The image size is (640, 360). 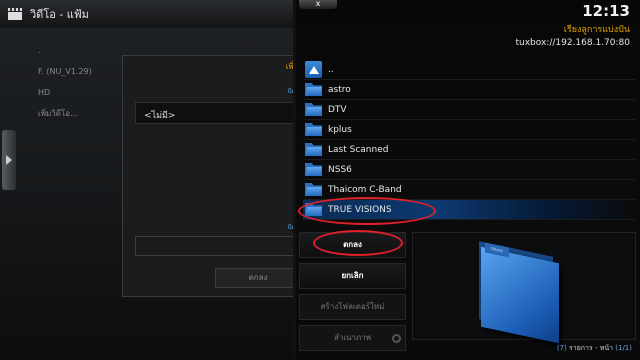 What do you see at coordinates (313, 69) in the screenshot?
I see `up-arrow-icon` at bounding box center [313, 69].